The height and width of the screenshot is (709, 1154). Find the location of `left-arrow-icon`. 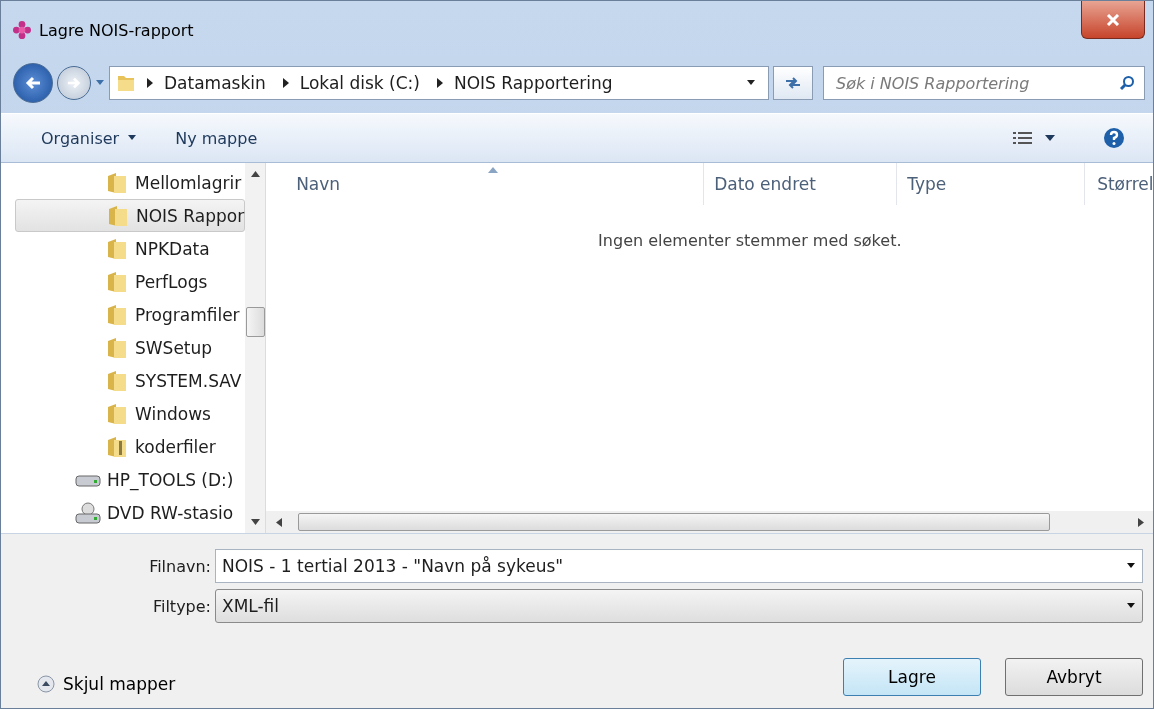

left-arrow-icon is located at coordinates (33, 83).